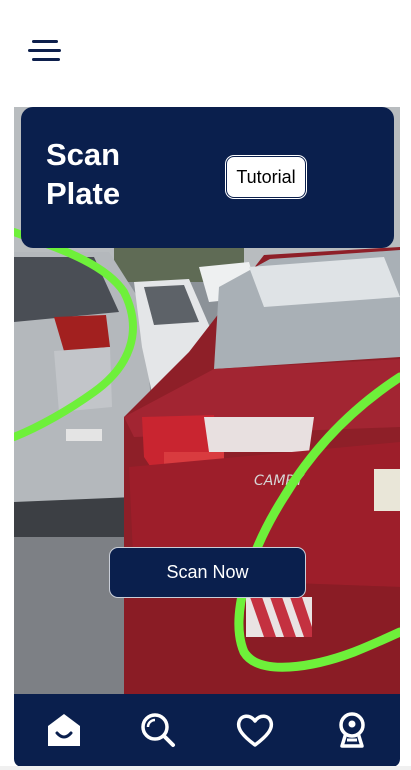 The image size is (411, 770). Describe the element at coordinates (266, 177) in the screenshot. I see `tutorial-button: Tutorial` at that location.